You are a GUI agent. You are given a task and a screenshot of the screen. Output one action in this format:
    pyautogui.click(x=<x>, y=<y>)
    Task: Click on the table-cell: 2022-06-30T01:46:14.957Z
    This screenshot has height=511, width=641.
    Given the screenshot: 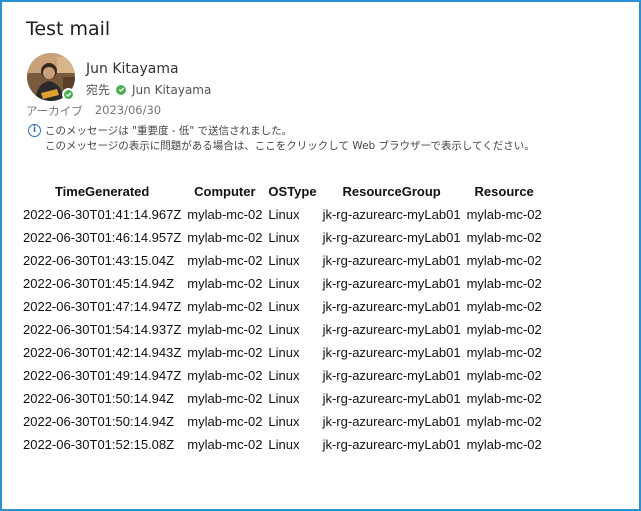 What is the action you would take?
    pyautogui.click(x=102, y=237)
    